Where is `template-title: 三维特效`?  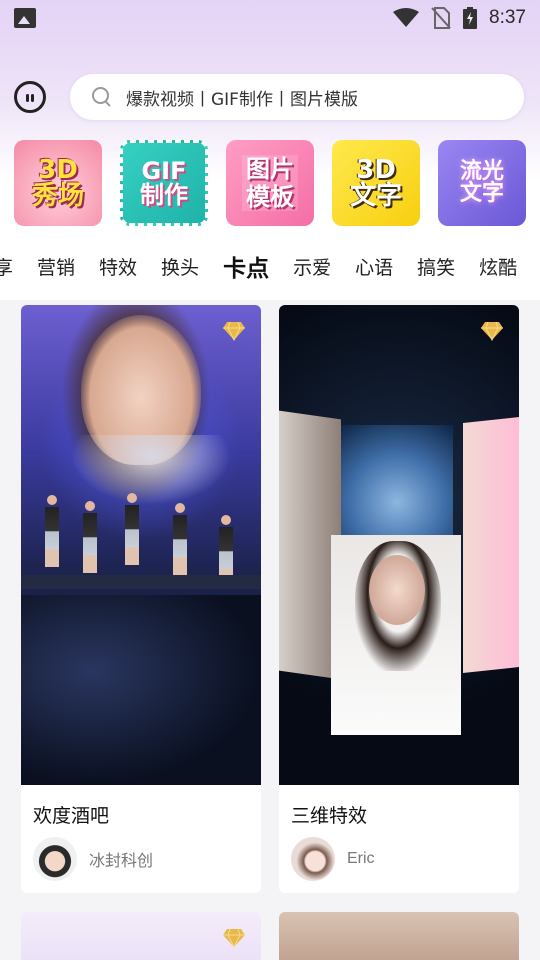 template-title: 三维特效 is located at coordinates (329, 816).